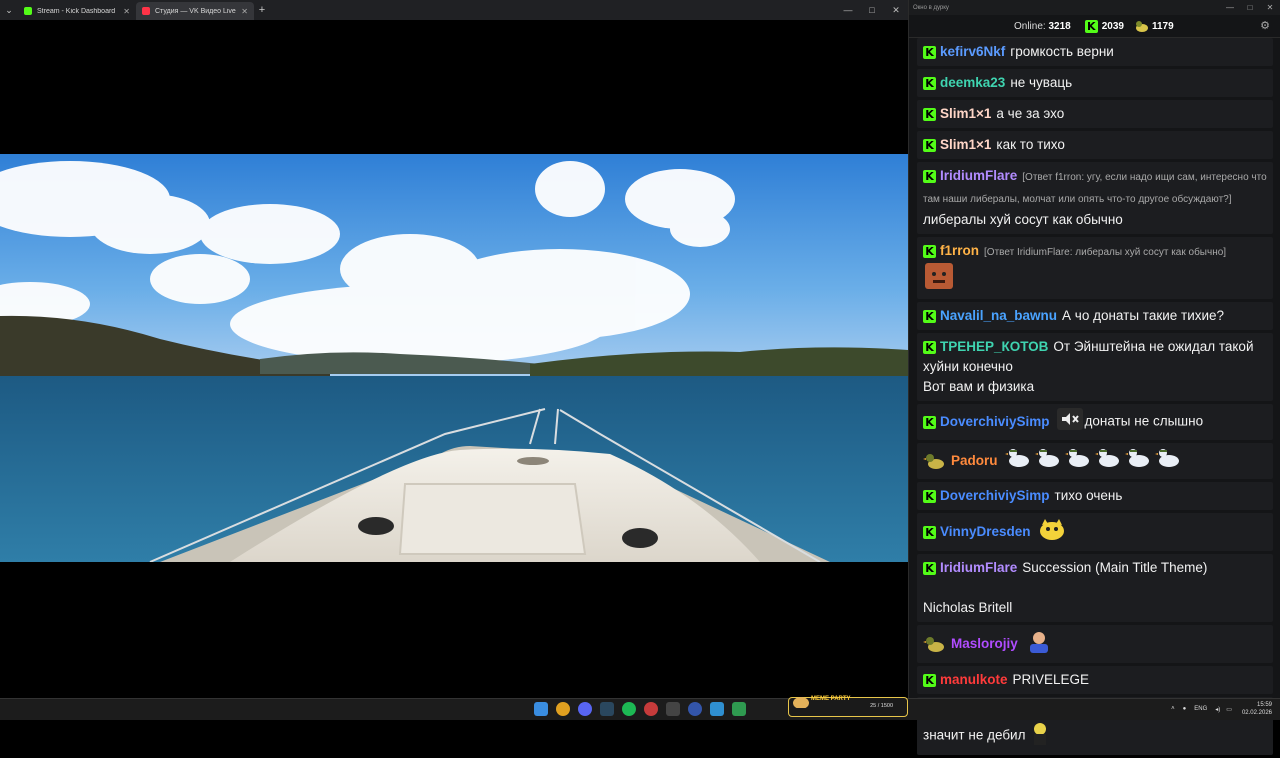  I want to click on chat-message: Maslorojiy, so click(1095, 644).